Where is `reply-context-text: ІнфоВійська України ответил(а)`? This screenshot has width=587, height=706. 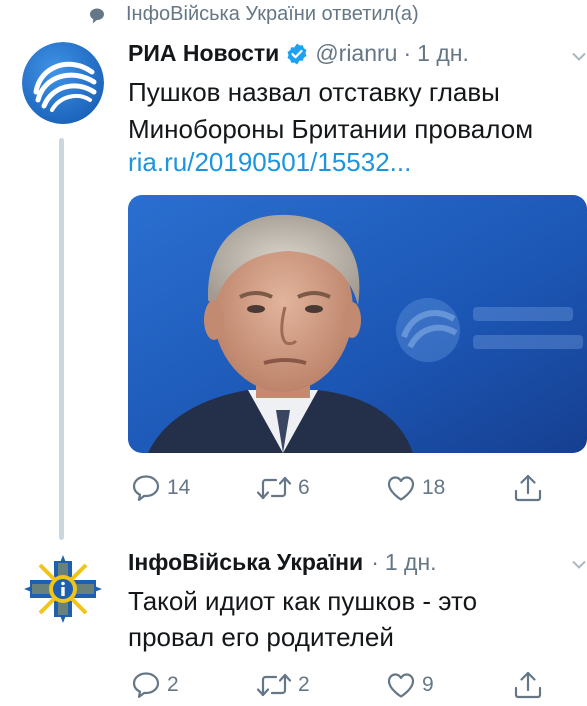
reply-context-text: ІнфоВійська України ответил(а) is located at coordinates (272, 14).